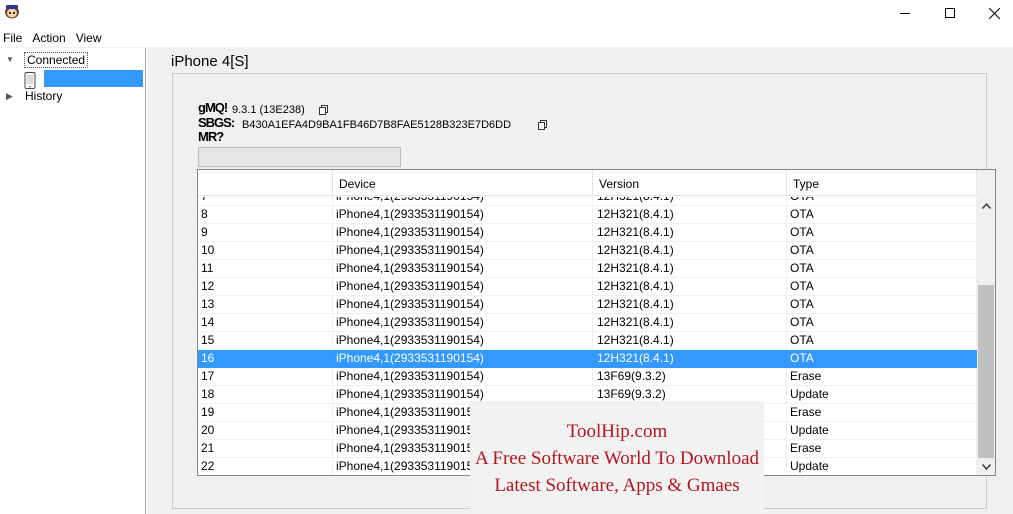 This screenshot has height=514, width=1013. I want to click on title-bar, so click(506, 13).